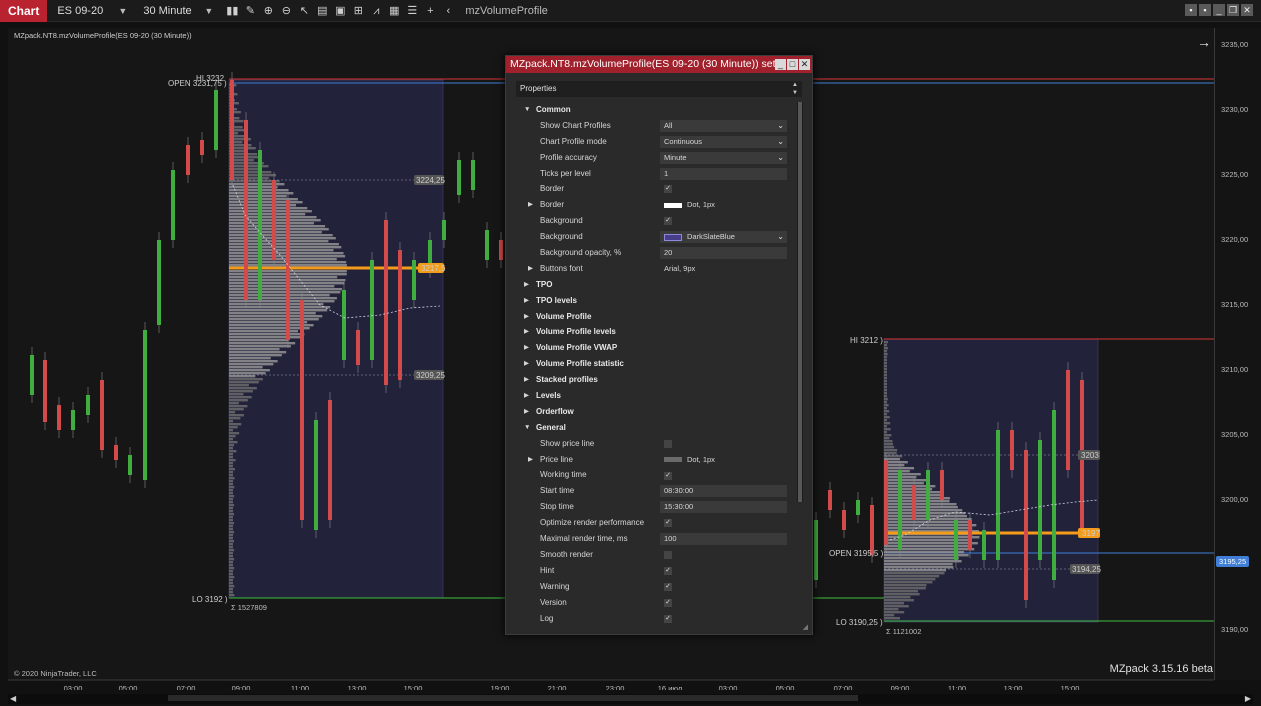 The width and height of the screenshot is (1261, 706). What do you see at coordinates (795, 89) in the screenshot?
I see `sort-arrows-icon: ▲ ▼` at bounding box center [795, 89].